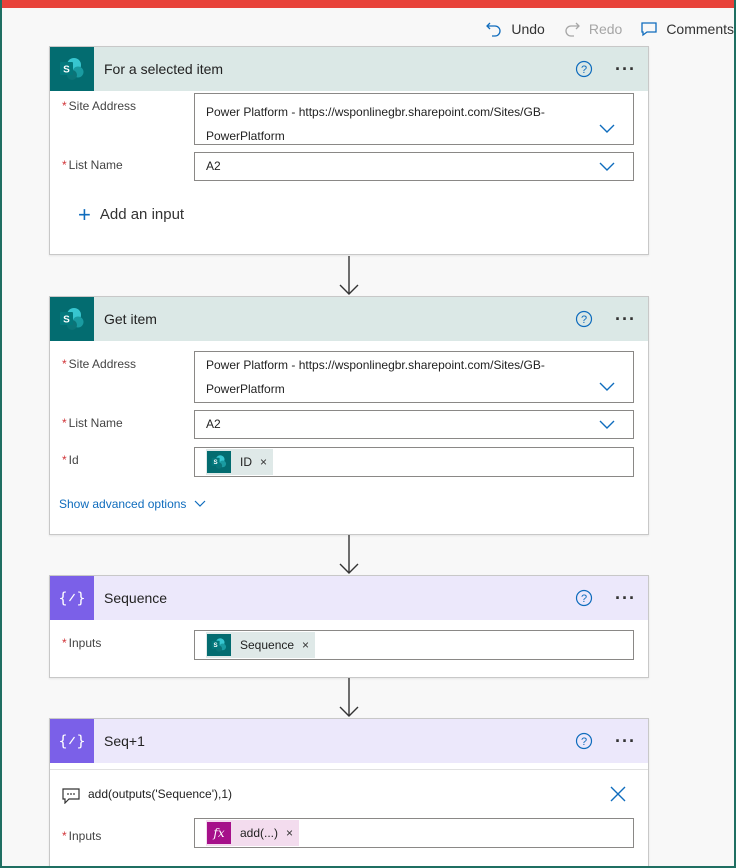  I want to click on token-label: ID, so click(246, 462).